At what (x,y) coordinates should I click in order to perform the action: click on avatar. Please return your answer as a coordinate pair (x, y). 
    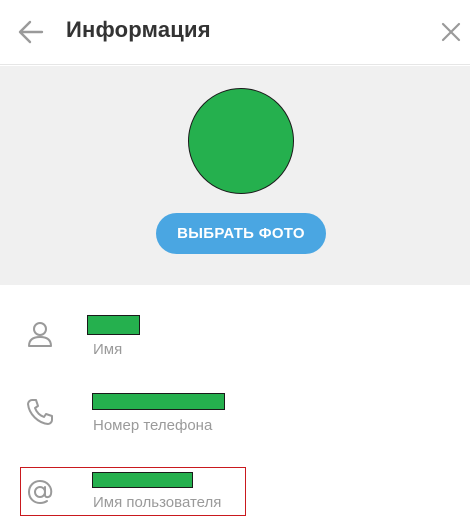
    Looking at the image, I should click on (241, 141).